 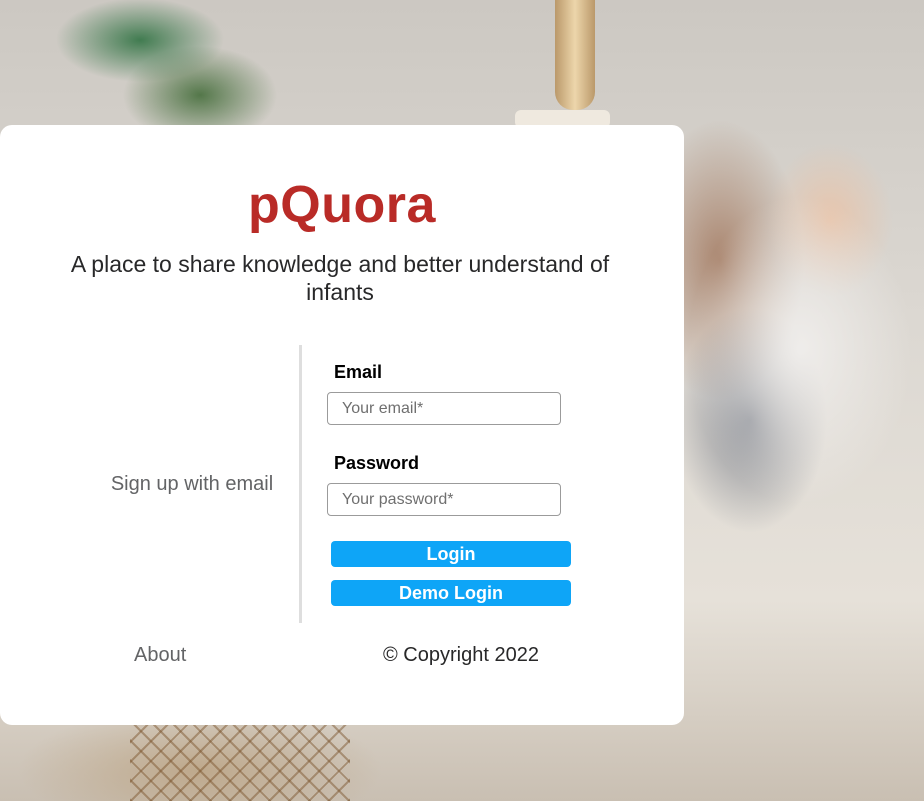 I want to click on password-label: Password, so click(x=377, y=463).